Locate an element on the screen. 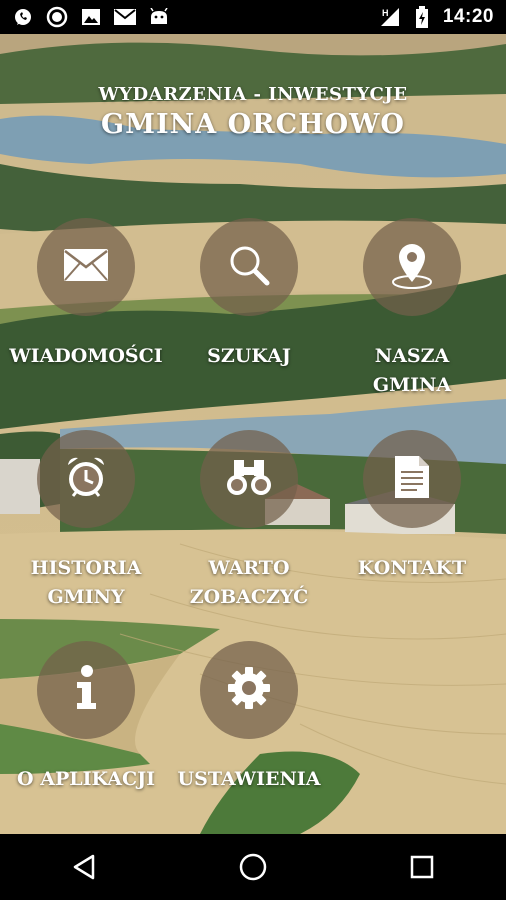 Image resolution: width=506 pixels, height=900 pixels. svg-text: H is located at coordinates (385, 13).